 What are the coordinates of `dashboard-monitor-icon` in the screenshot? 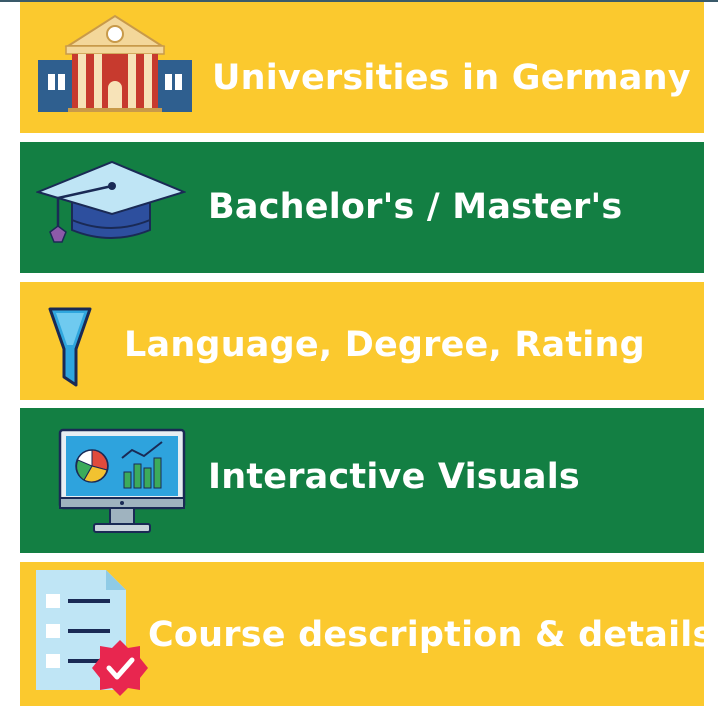 It's located at (122, 480).